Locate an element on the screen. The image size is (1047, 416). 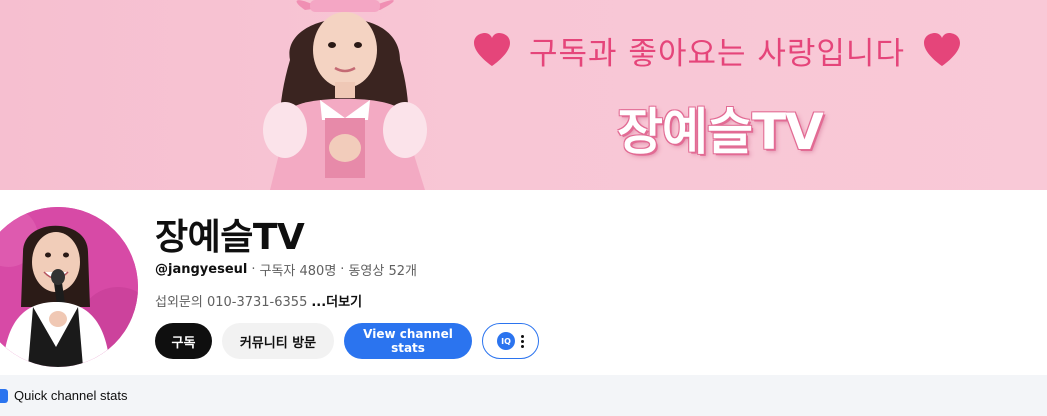
channel-description: 섭외문의 010-3731-6355 ...더보기 is located at coordinates (258, 300).